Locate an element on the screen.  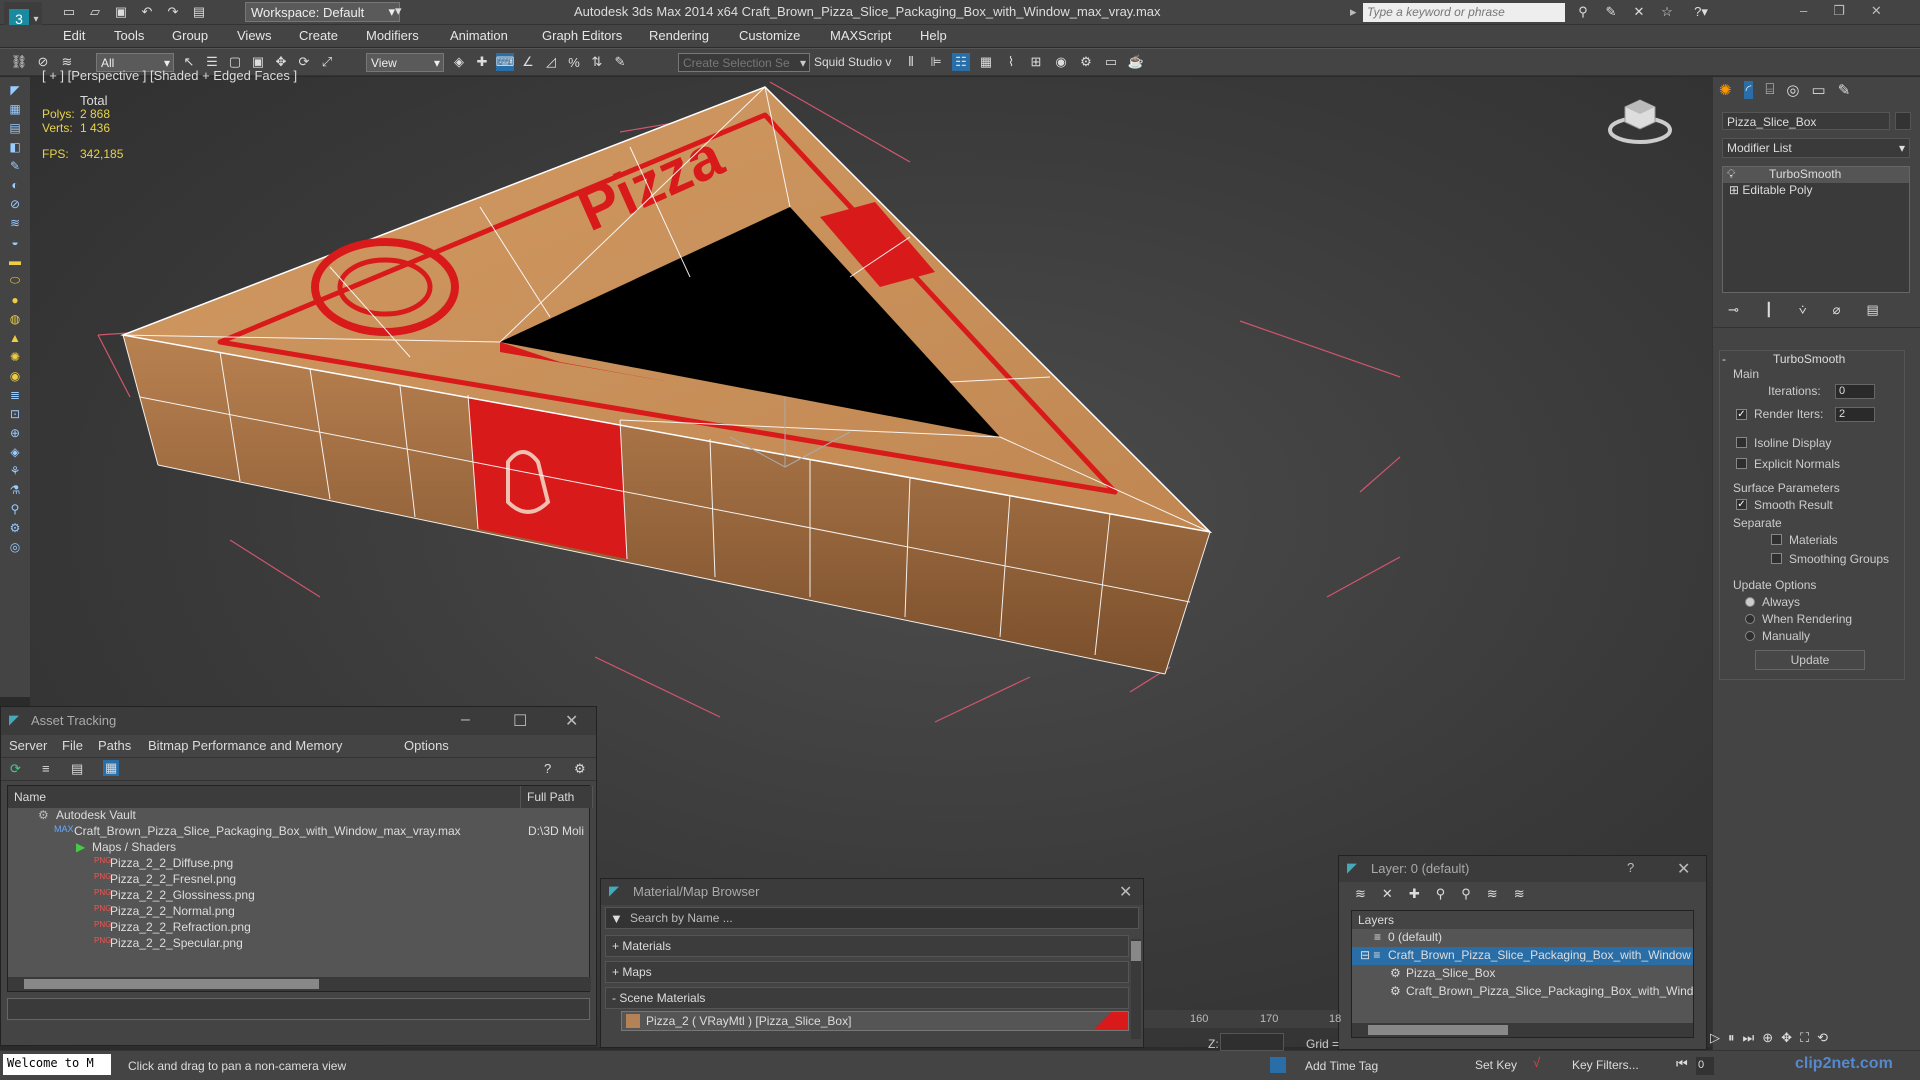
delete-layer-icon: ✕ is located at coordinates (1387, 895).